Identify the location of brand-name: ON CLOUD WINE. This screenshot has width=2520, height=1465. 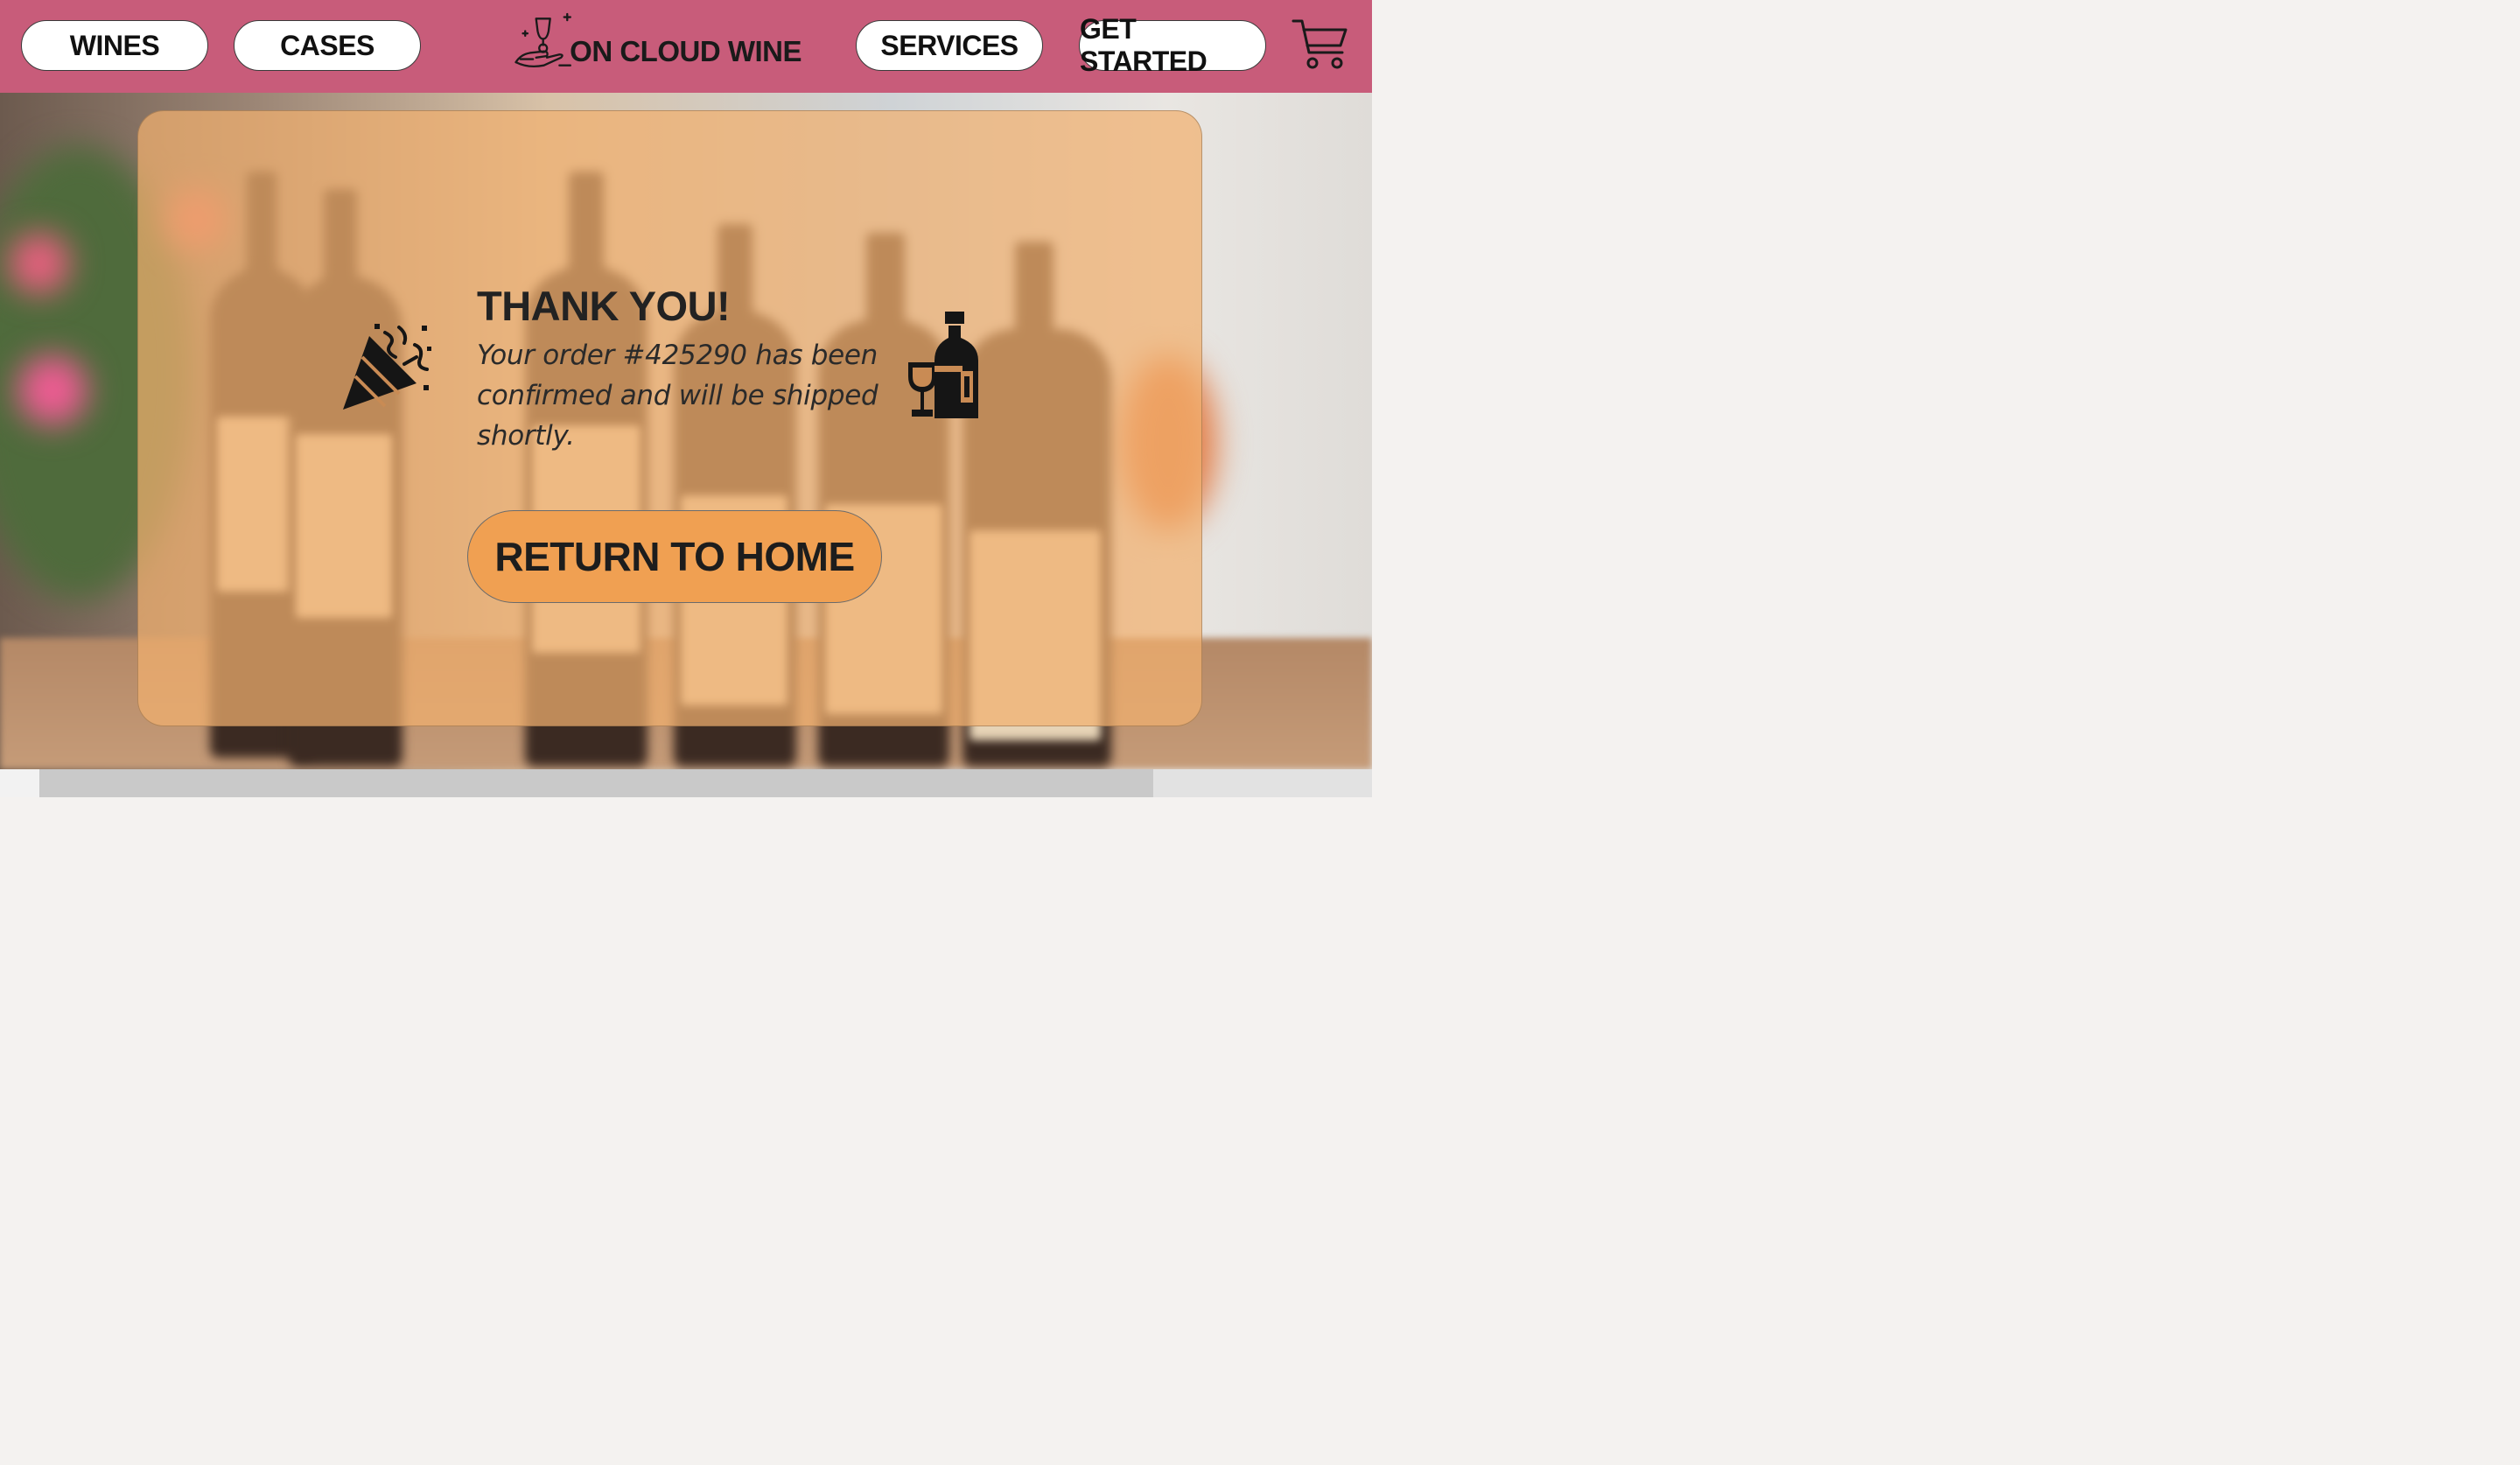
(686, 51).